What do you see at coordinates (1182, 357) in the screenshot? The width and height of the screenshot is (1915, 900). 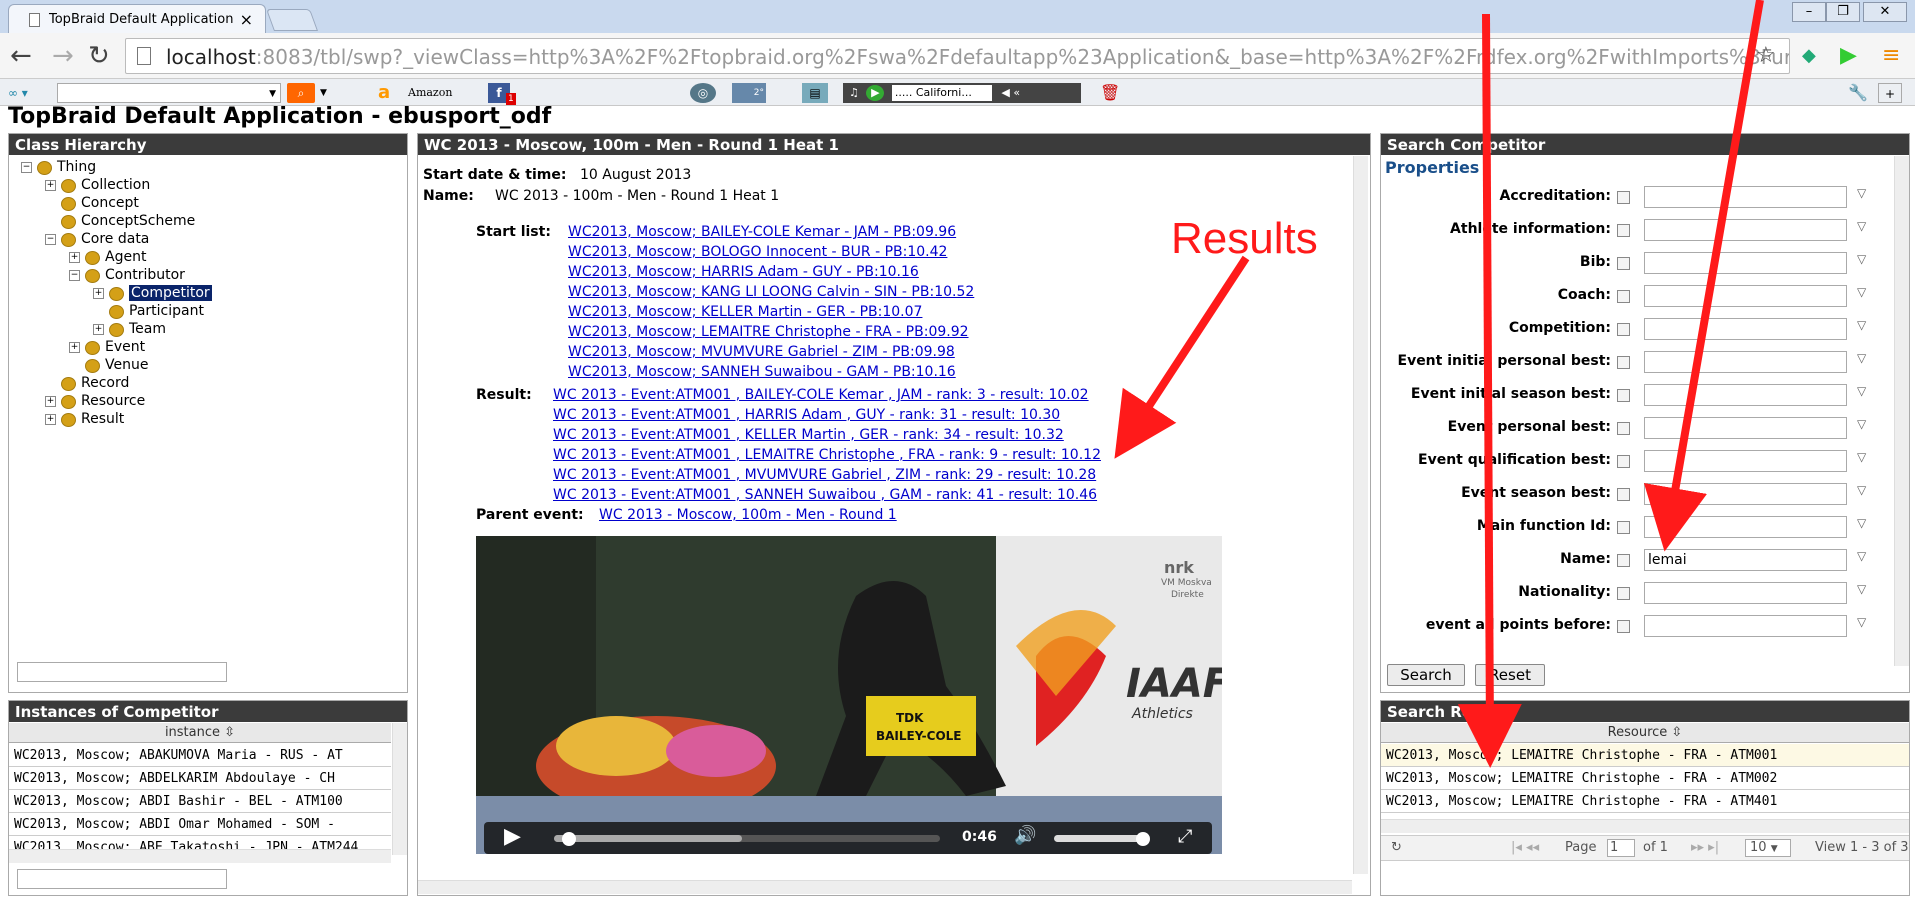 I see `arrow-to-results` at bounding box center [1182, 357].